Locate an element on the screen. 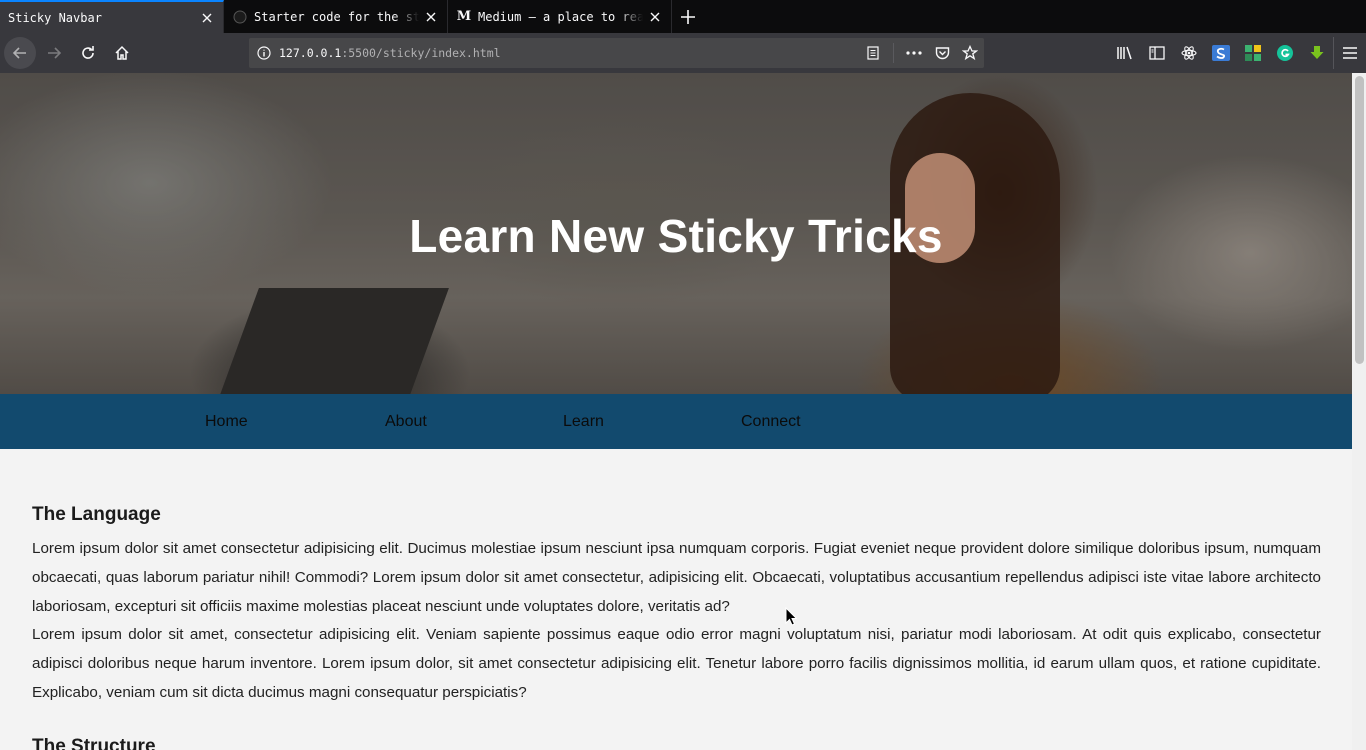 The image size is (1366, 750). tab-starter-code: Starter code for the sticky is located at coordinates (336, 16).